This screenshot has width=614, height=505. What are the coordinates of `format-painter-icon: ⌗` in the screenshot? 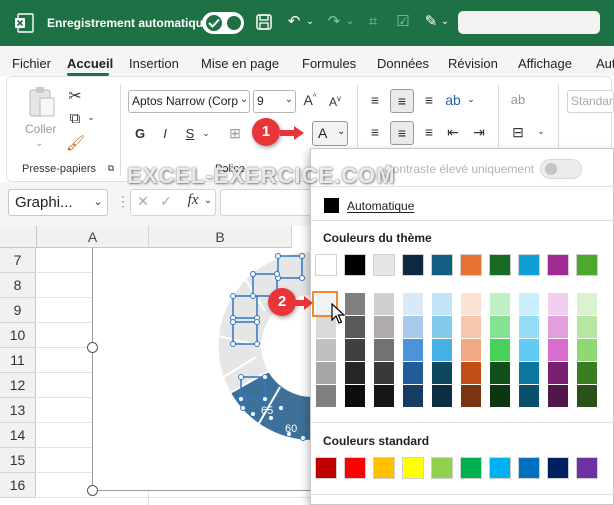 It's located at (373, 23).